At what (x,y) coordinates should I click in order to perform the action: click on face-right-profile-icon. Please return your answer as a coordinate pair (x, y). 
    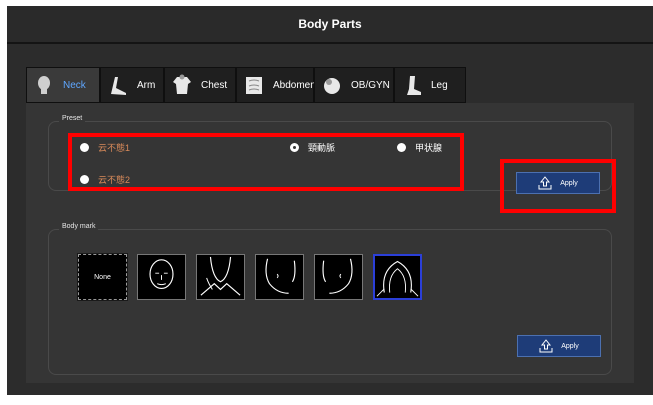
    Looking at the image, I should click on (280, 276).